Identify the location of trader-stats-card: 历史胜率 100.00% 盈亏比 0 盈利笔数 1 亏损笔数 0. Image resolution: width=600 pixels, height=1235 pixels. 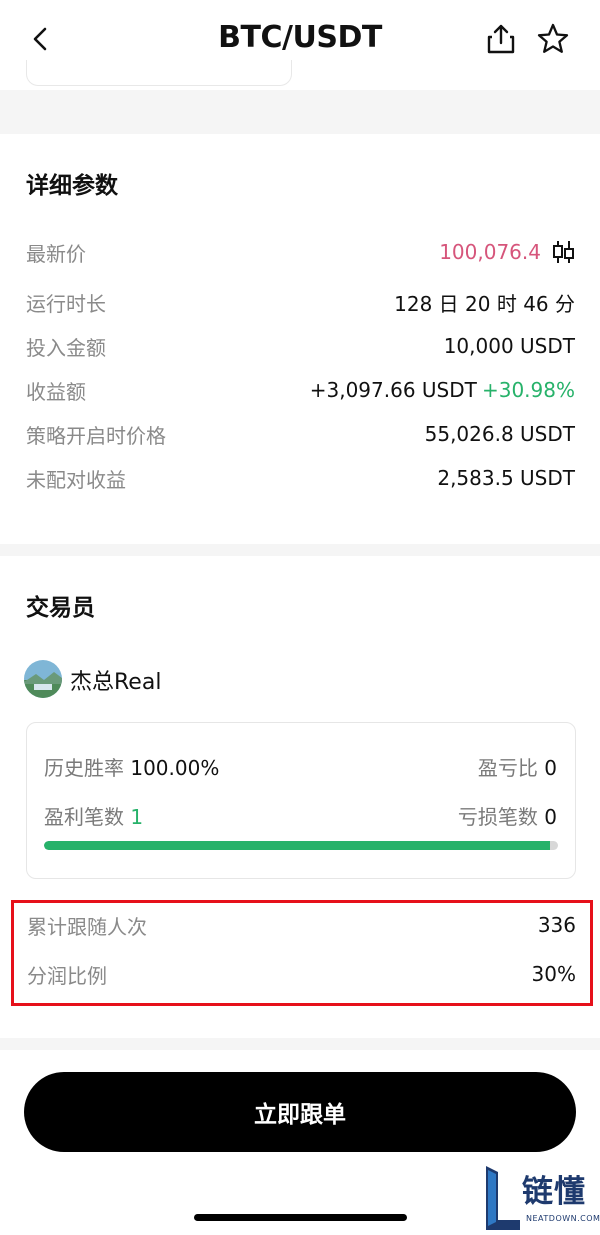
(301, 800).